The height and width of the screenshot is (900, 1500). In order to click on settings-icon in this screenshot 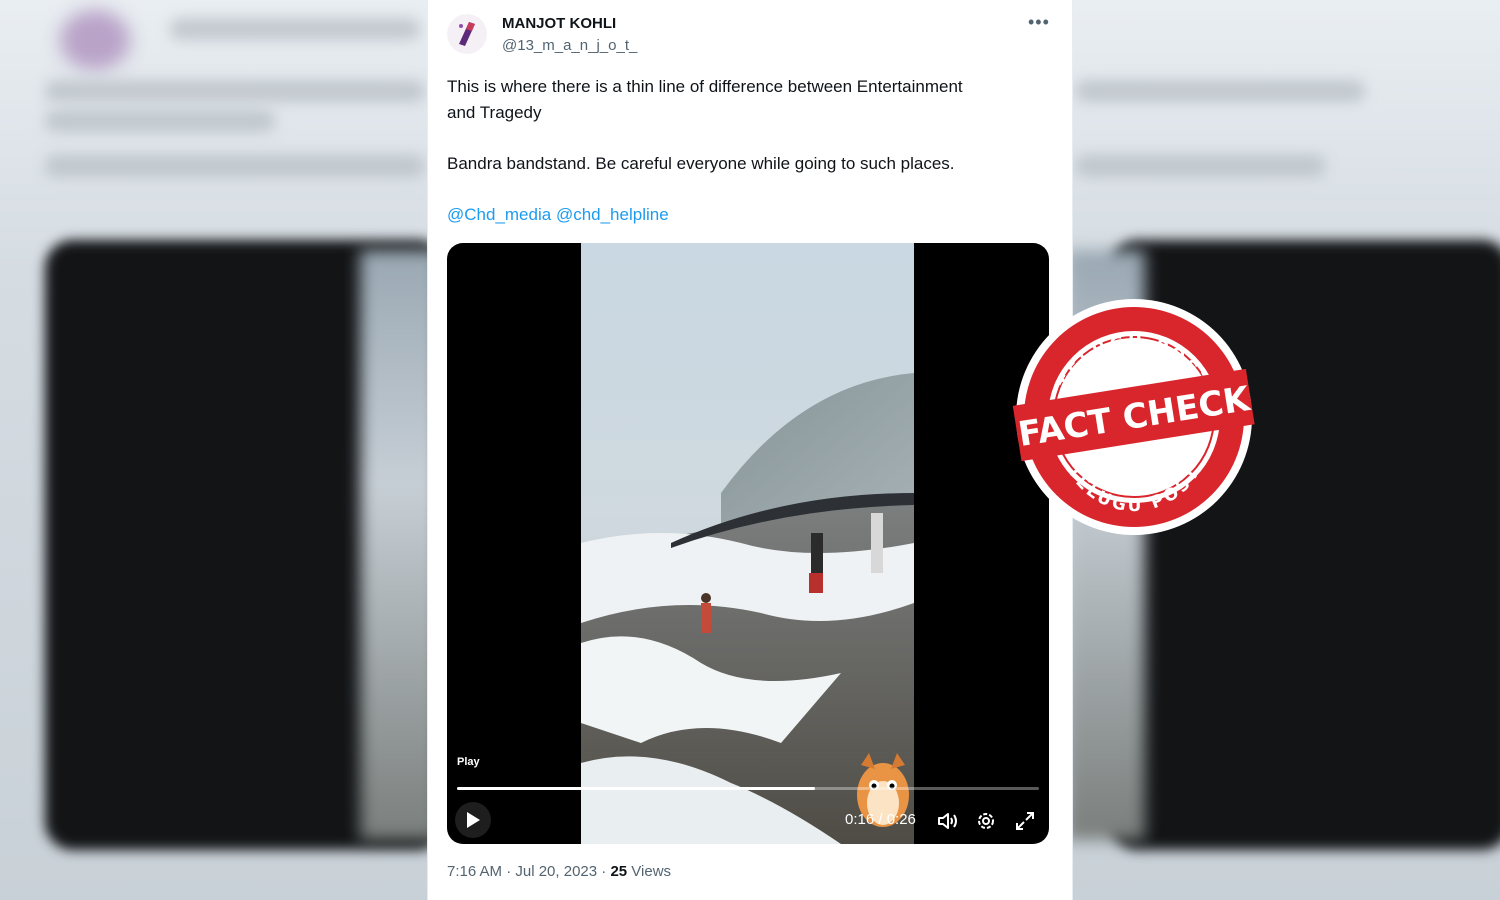, I will do `click(986, 821)`.